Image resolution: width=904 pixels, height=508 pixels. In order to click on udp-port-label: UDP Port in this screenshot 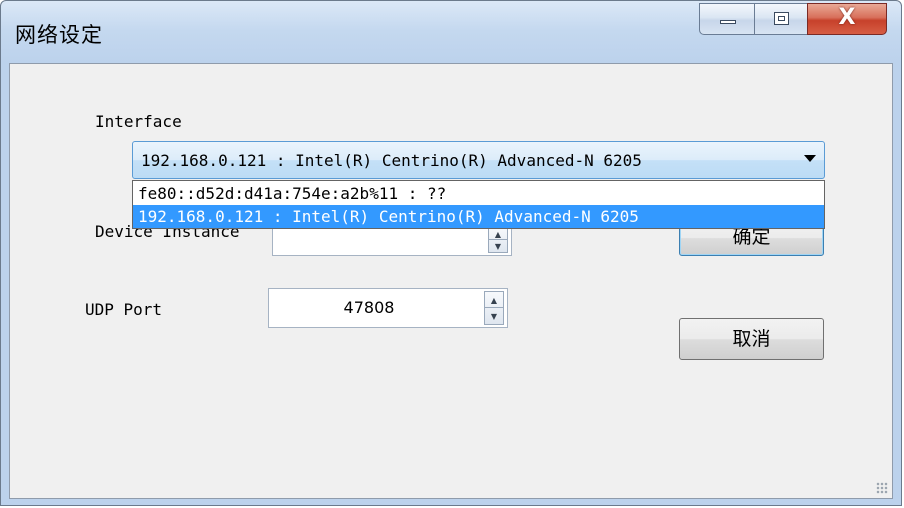, I will do `click(124, 309)`.